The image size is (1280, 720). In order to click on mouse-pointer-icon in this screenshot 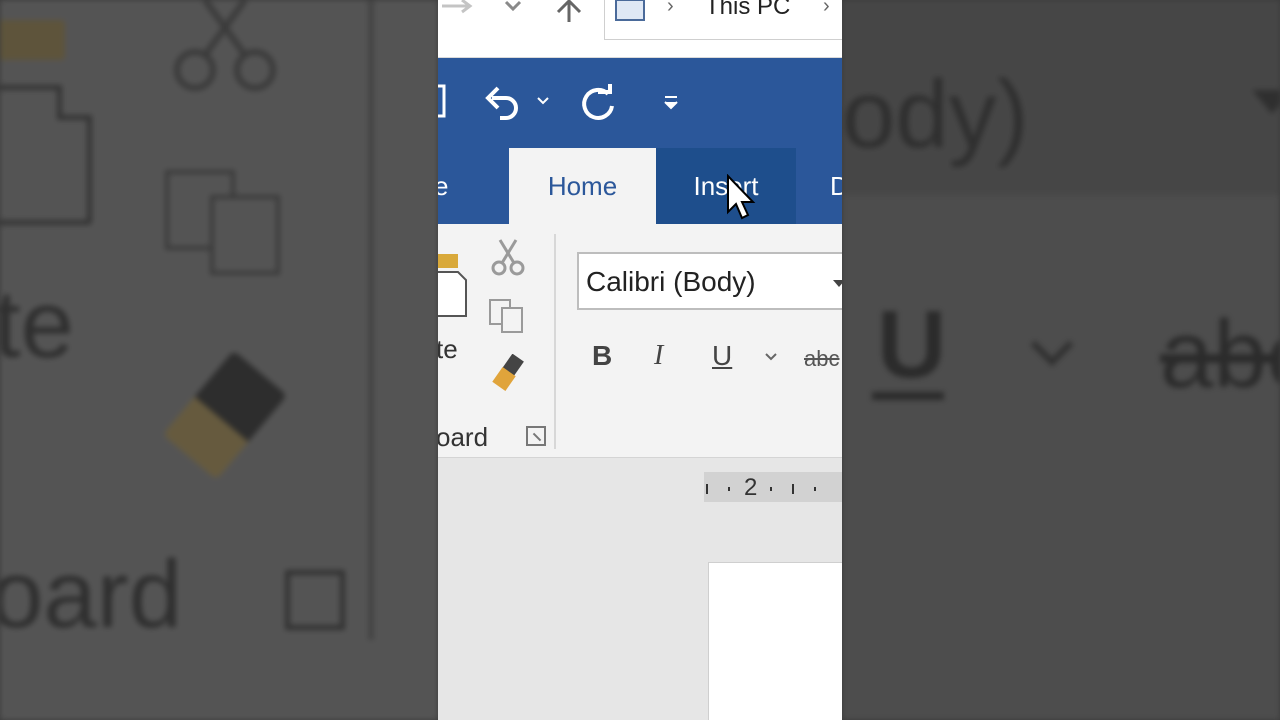, I will do `click(741, 197)`.